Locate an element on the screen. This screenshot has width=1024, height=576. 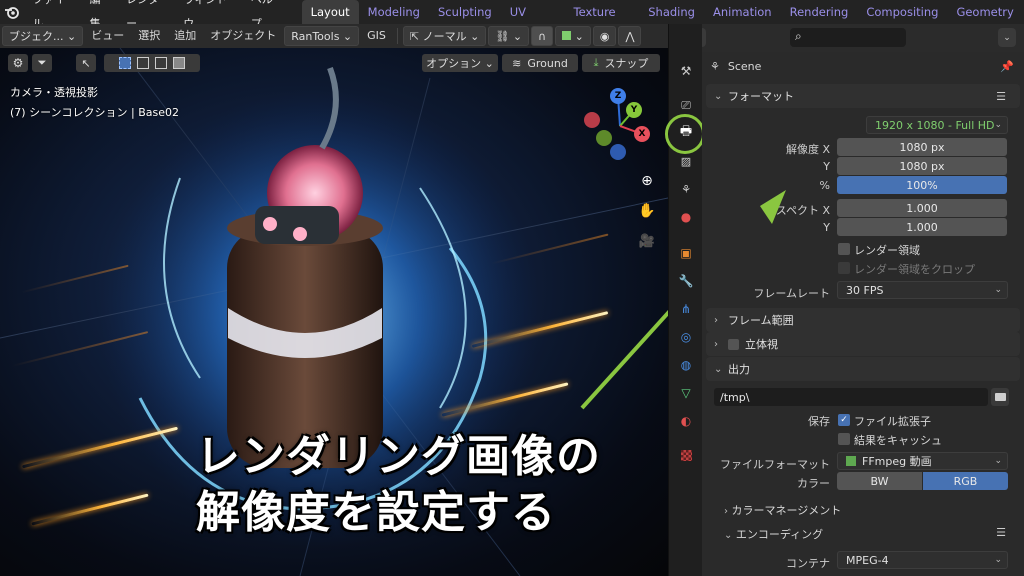
world-icon: ● is located at coordinates (686, 217).